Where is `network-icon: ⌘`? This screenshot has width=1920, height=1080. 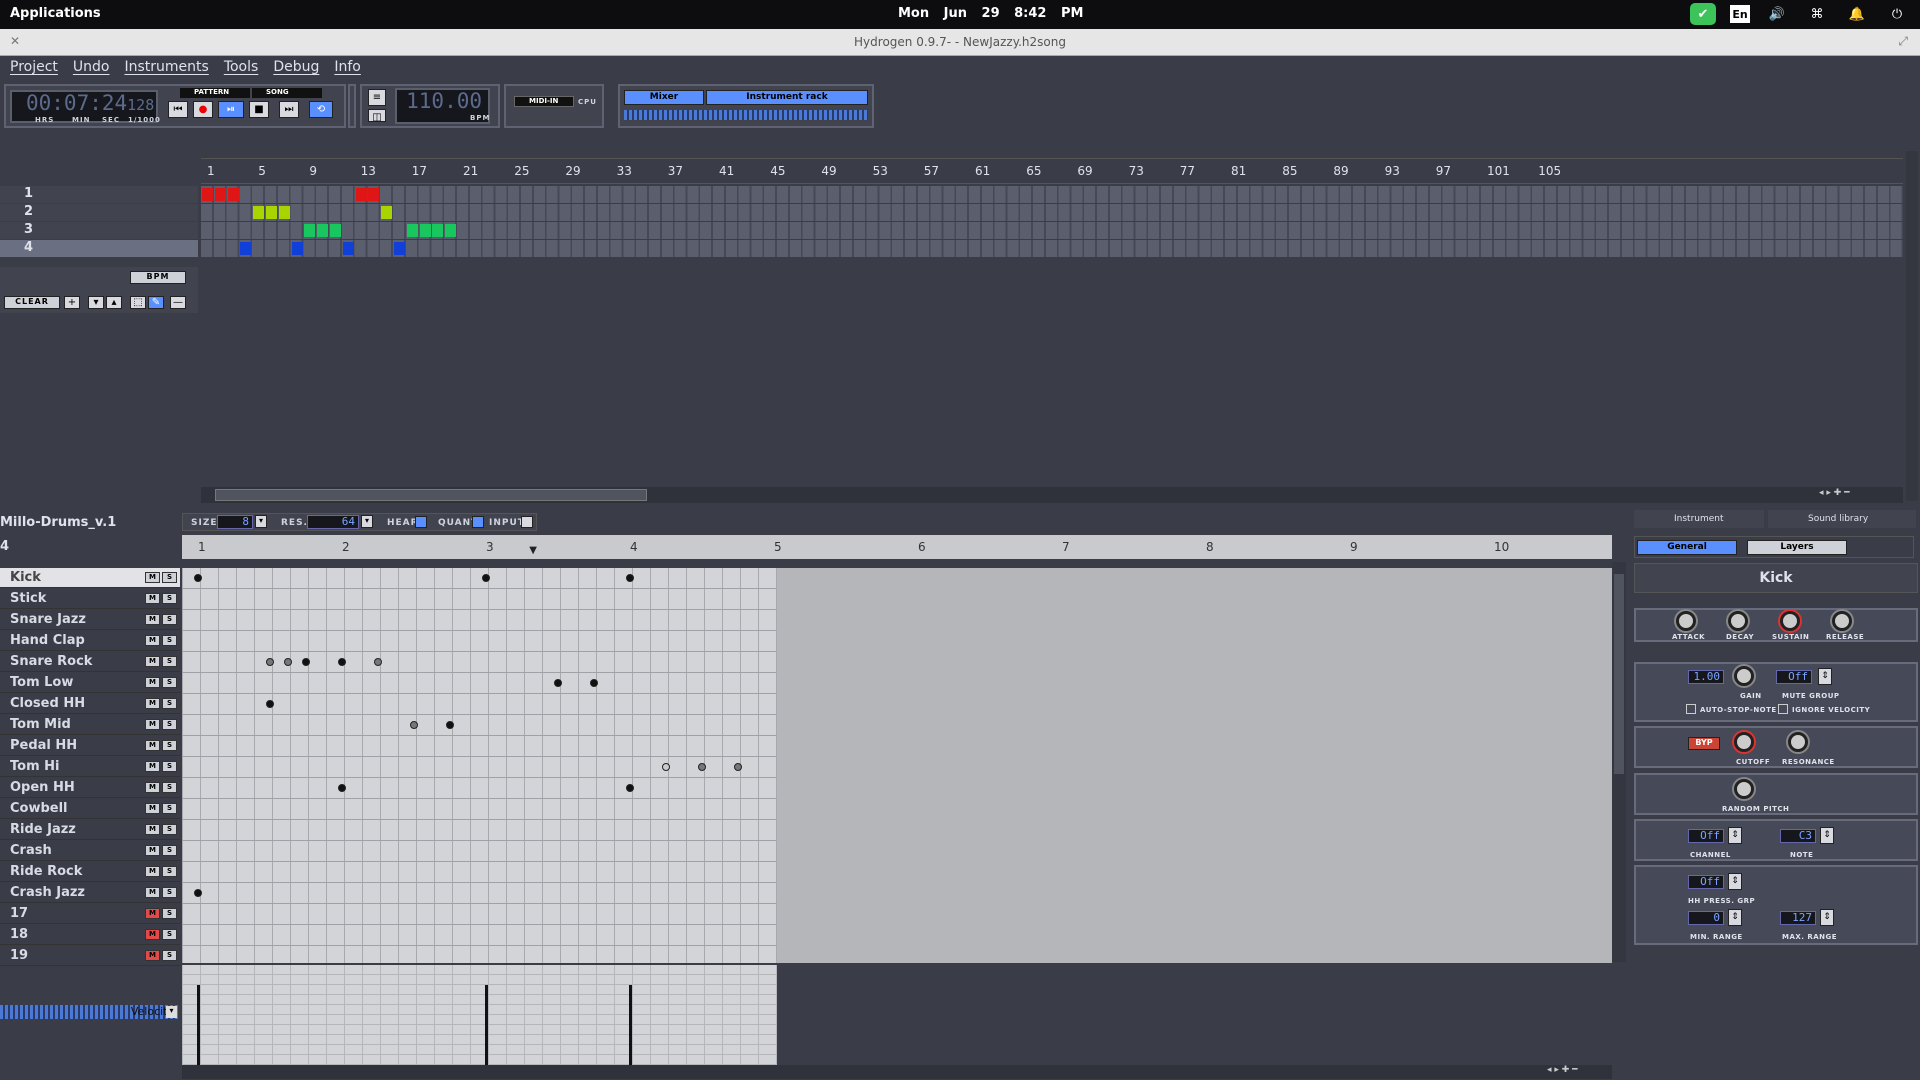 network-icon: ⌘ is located at coordinates (1817, 14).